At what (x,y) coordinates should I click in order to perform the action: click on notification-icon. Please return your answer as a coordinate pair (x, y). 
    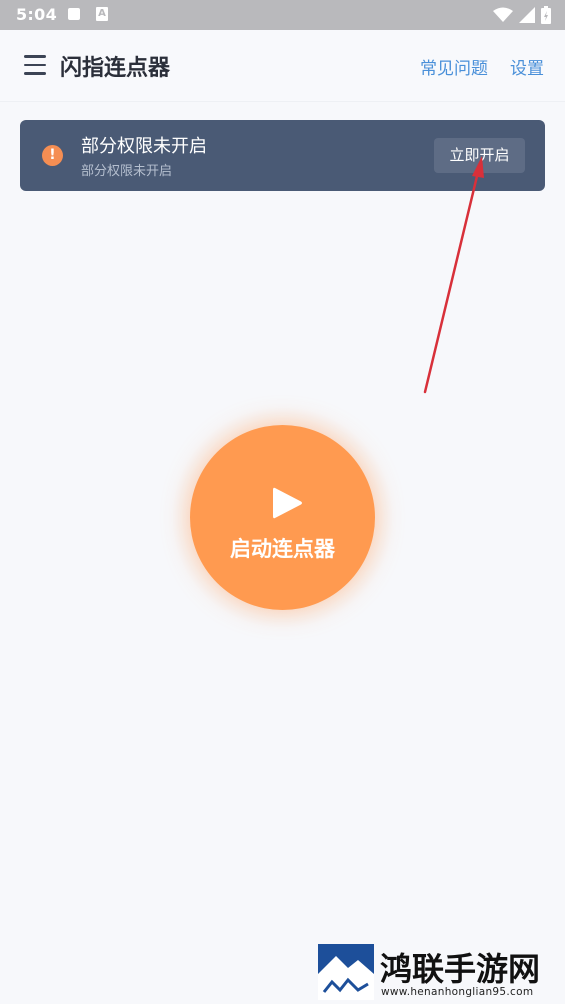
    Looking at the image, I should click on (74, 14).